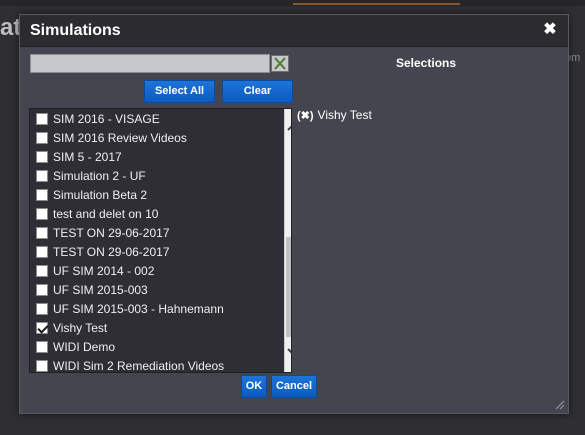 The width and height of the screenshot is (585, 435). Describe the element at coordinates (80, 327) in the screenshot. I see `list-item-label: Vishy Test` at that location.